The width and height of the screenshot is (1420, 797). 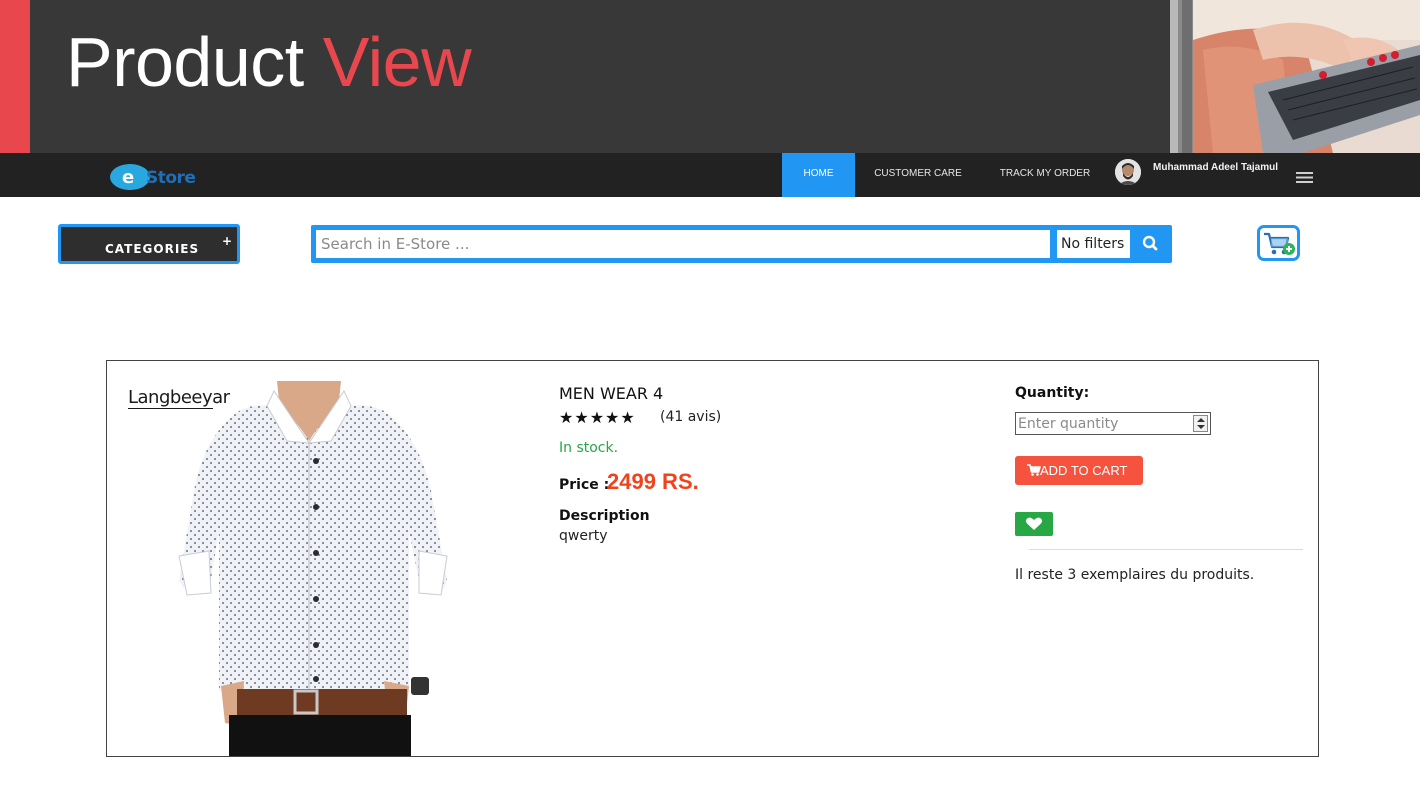 What do you see at coordinates (1201, 420) in the screenshot?
I see `chevron-up-icon` at bounding box center [1201, 420].